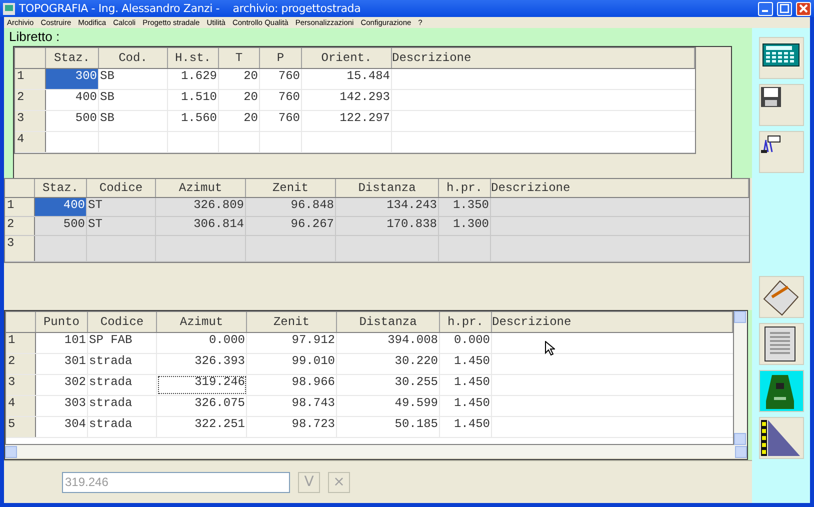 Image resolution: width=814 pixels, height=507 pixels. What do you see at coordinates (376, 451) in the screenshot?
I see `horizontal-scrollbar` at bounding box center [376, 451].